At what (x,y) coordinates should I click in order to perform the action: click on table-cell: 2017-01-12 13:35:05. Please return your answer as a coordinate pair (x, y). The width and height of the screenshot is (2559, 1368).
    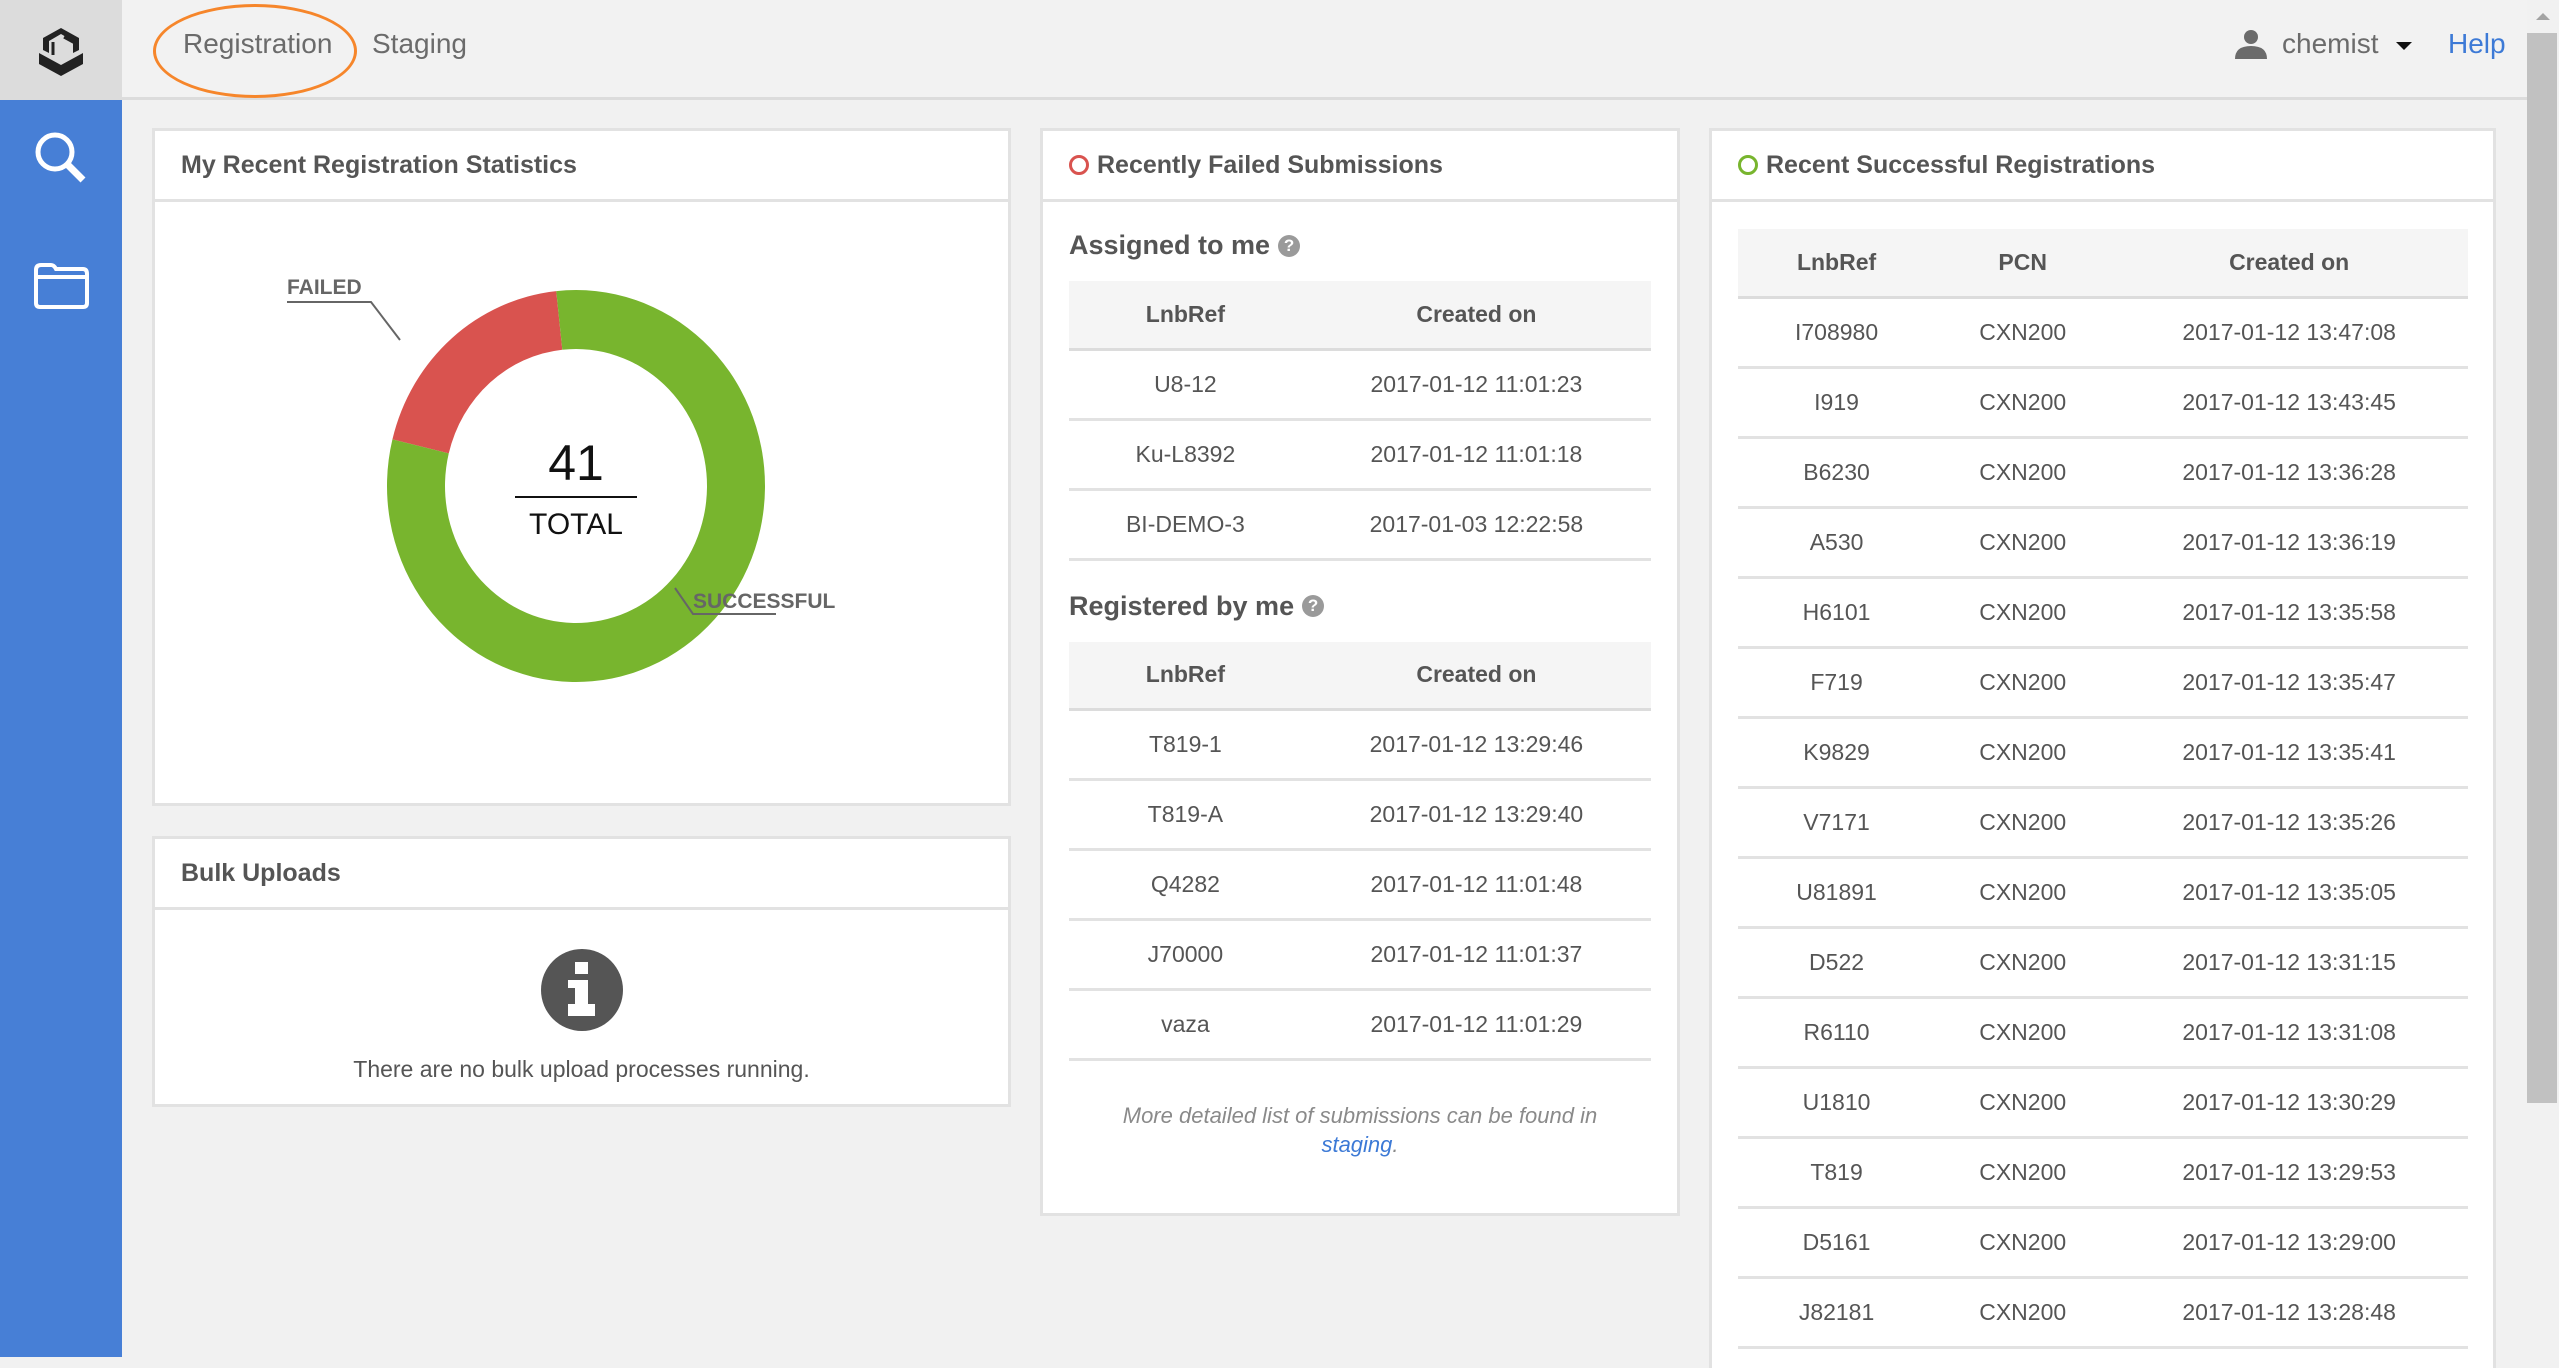
    Looking at the image, I should click on (2289, 893).